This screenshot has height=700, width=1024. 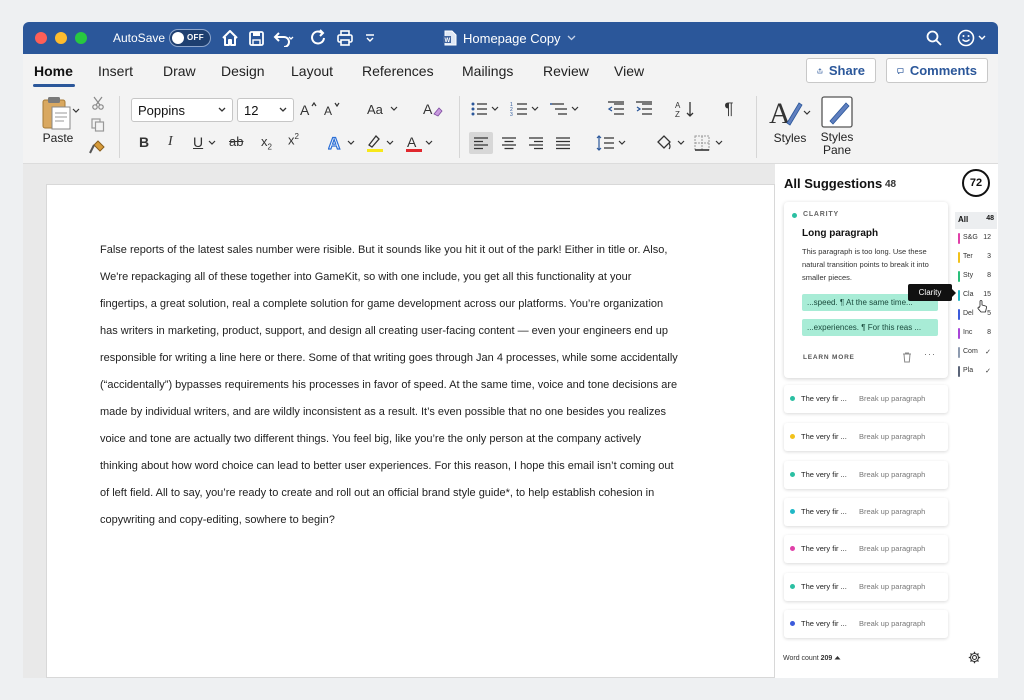 What do you see at coordinates (398, 71) in the screenshot?
I see `tab-references: References` at bounding box center [398, 71].